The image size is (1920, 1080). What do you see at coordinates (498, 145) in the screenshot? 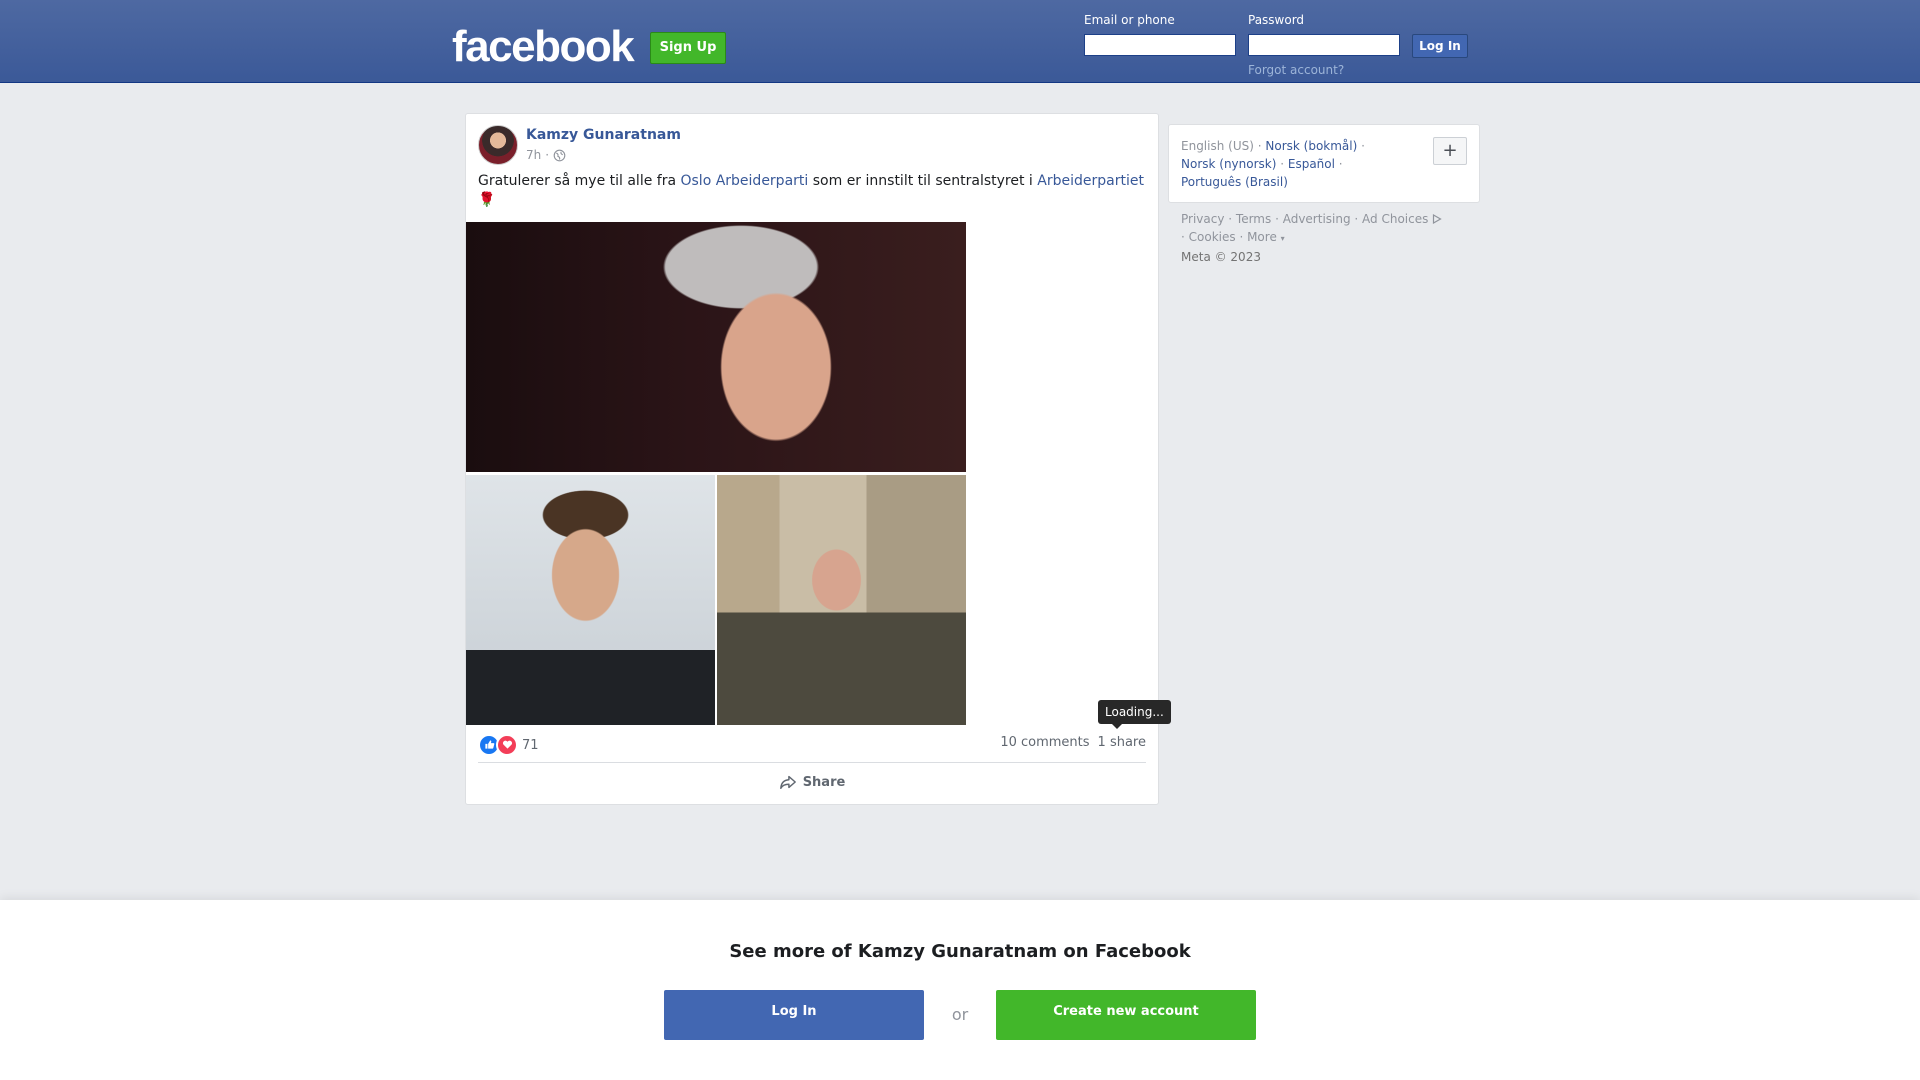
I see `avatar` at bounding box center [498, 145].